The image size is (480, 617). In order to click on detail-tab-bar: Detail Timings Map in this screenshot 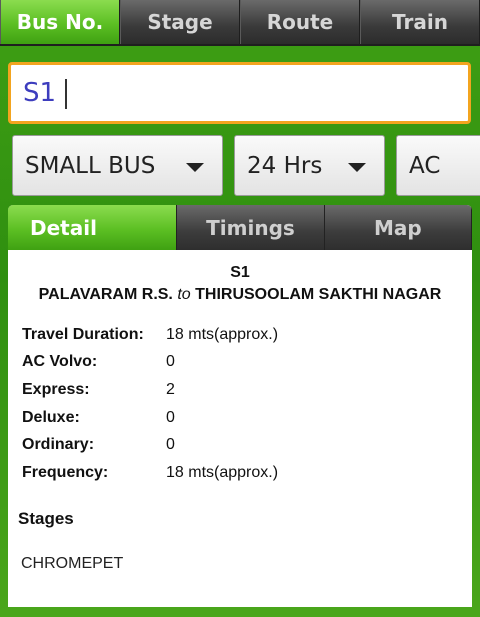, I will do `click(240, 227)`.